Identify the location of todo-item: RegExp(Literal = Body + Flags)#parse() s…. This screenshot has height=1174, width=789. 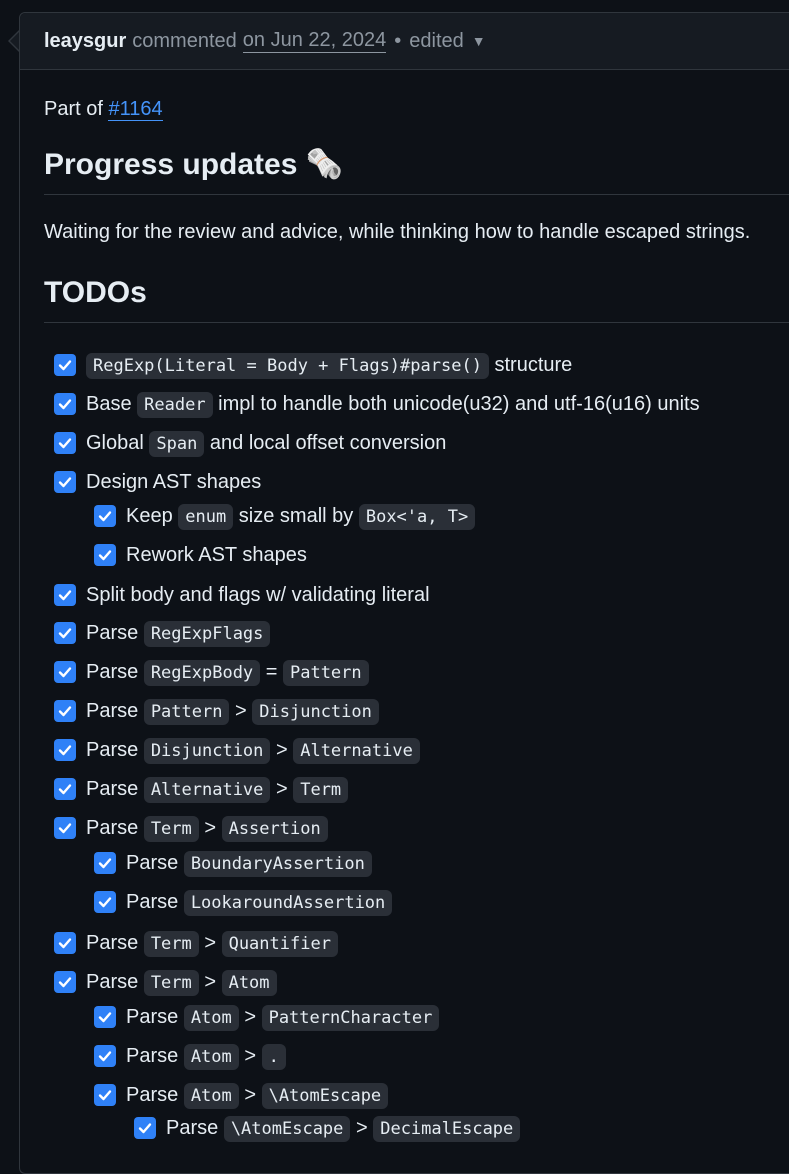
(416, 366).